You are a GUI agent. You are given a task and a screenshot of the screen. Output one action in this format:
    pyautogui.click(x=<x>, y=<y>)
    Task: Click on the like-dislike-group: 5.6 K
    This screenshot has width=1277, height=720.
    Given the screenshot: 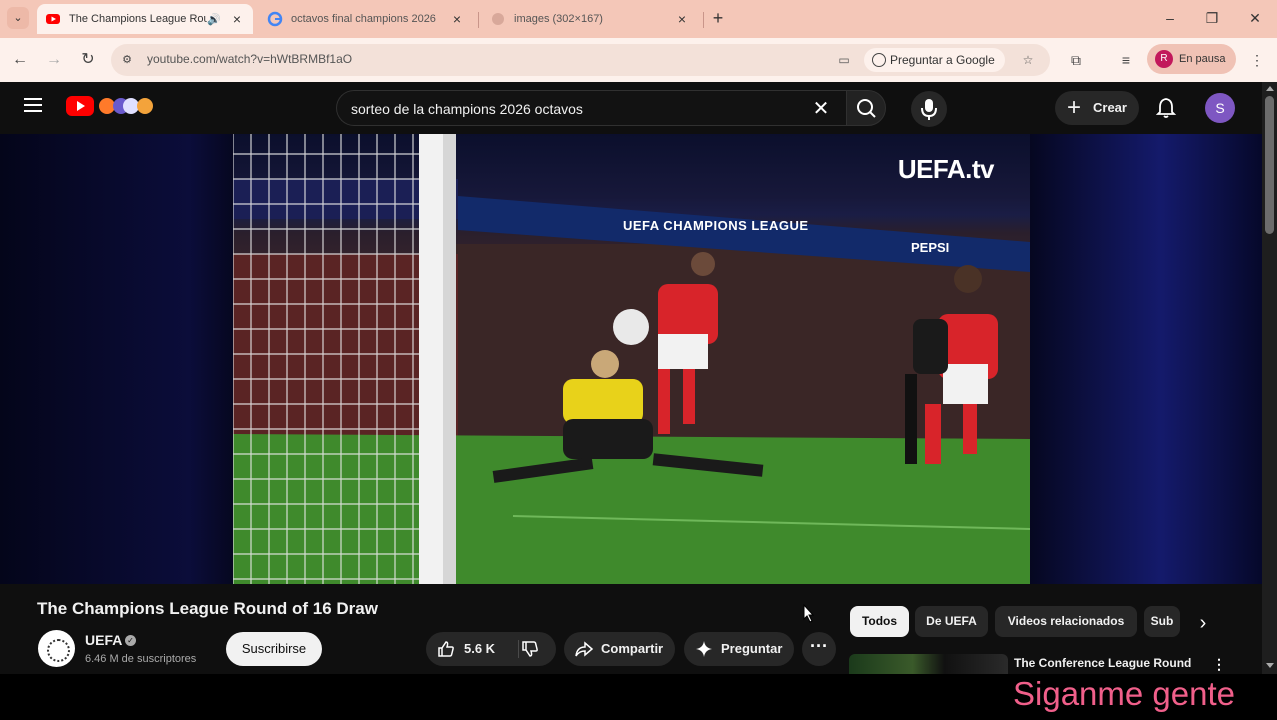 What is the action you would take?
    pyautogui.click(x=491, y=649)
    